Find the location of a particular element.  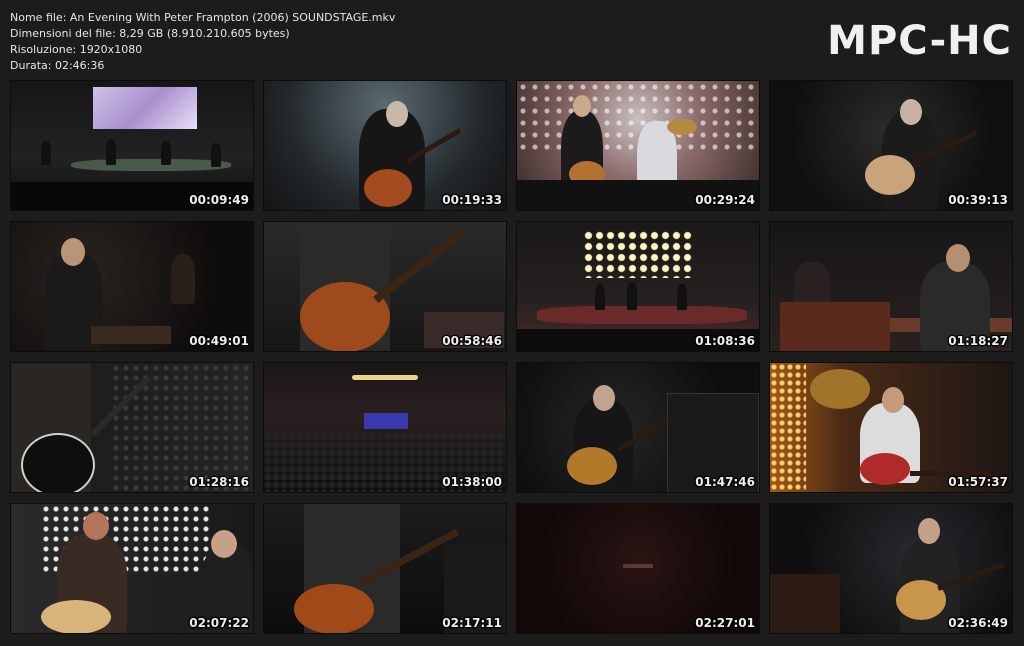

thumbnail-9: 01:28:16 is located at coordinates (132, 427).